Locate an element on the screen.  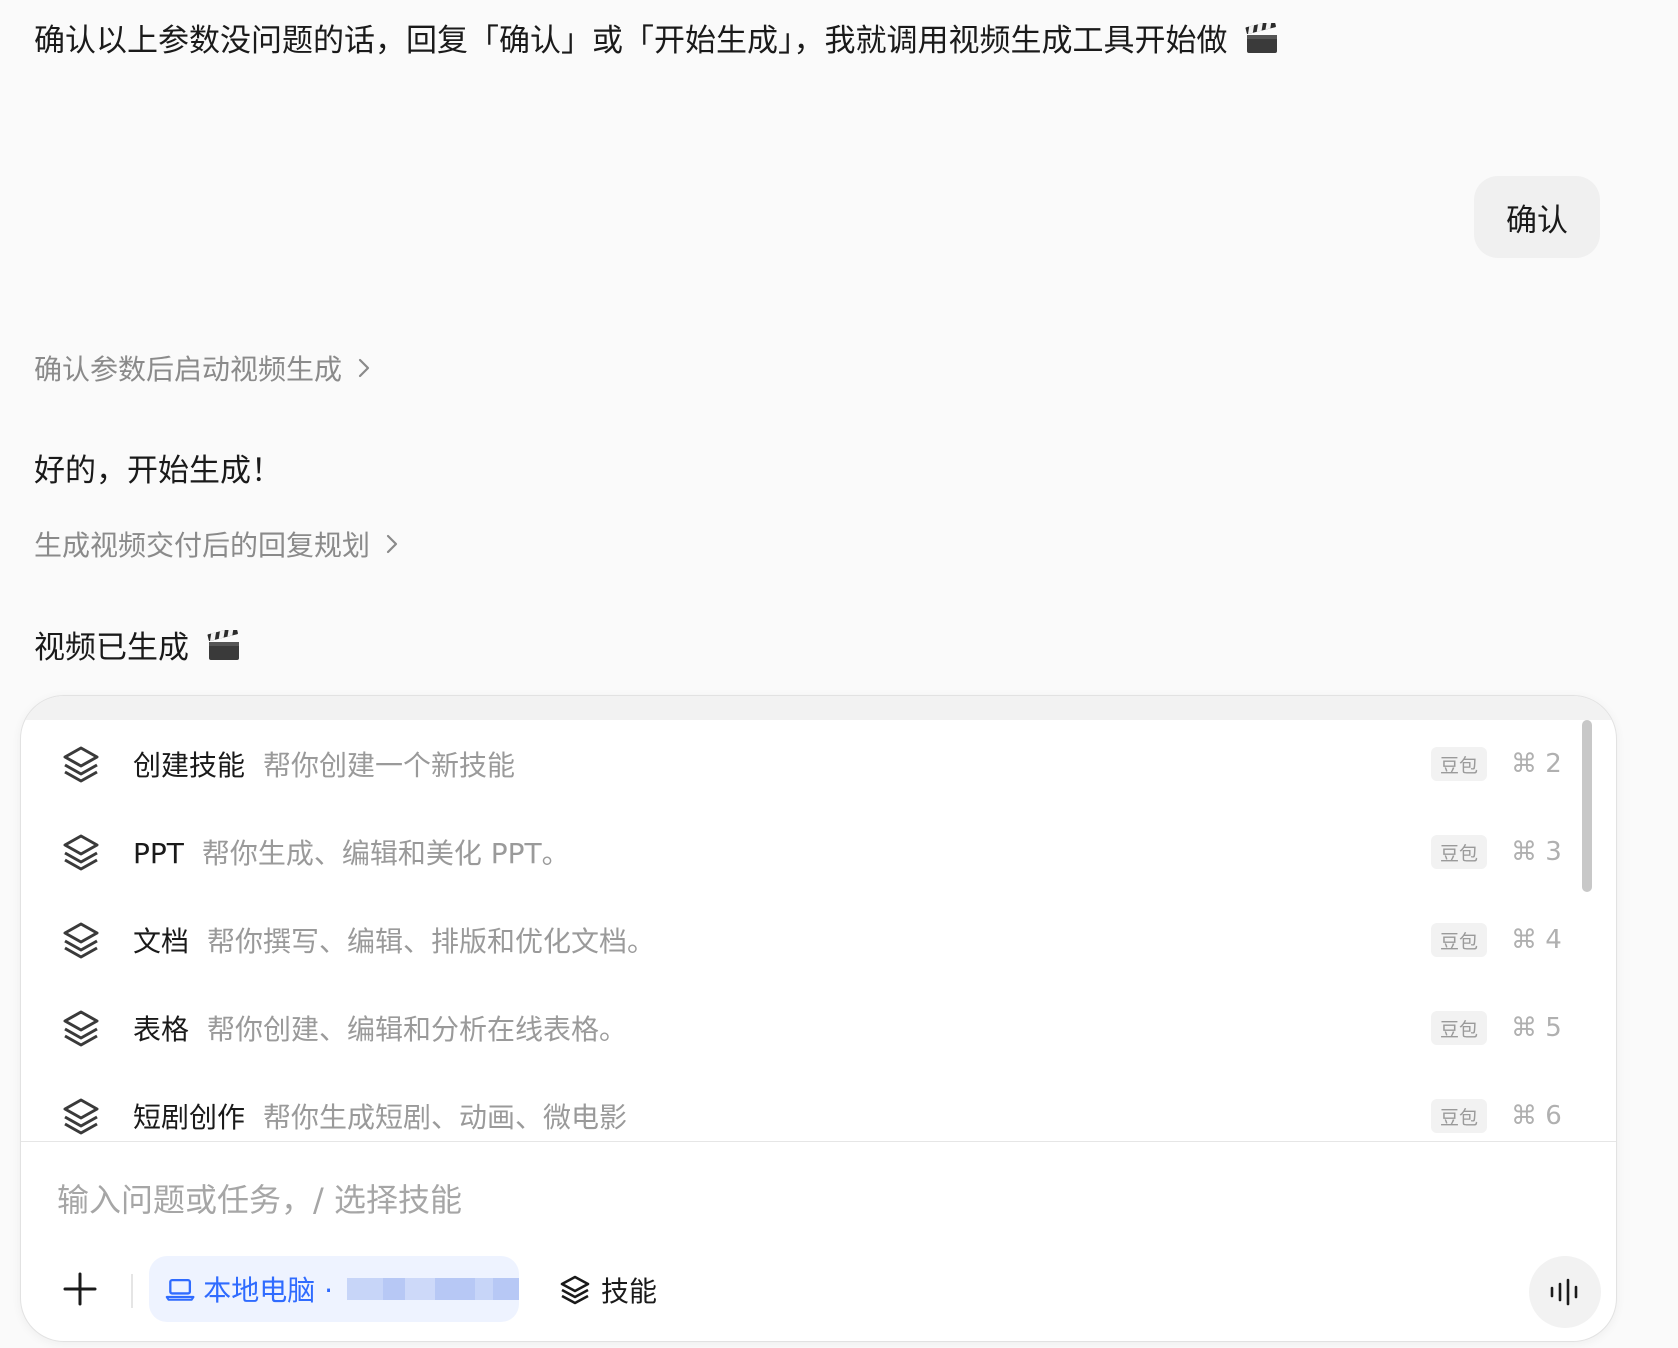
skill-description: 帮你撰写、编辑、排版和优化文档。 is located at coordinates (431, 941).